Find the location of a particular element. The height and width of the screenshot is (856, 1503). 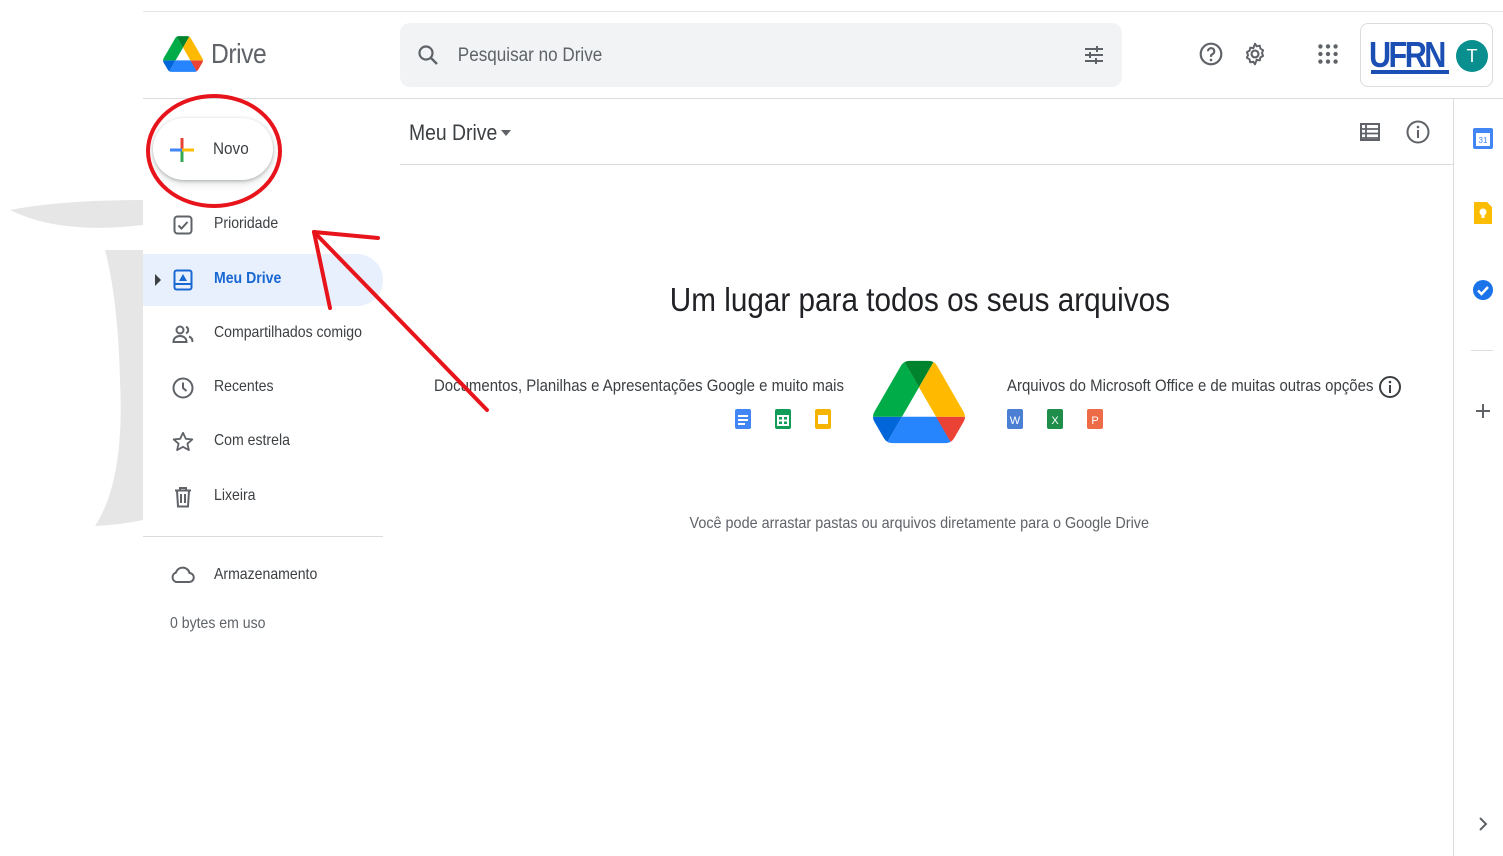

tune-icon is located at coordinates (1094, 55).